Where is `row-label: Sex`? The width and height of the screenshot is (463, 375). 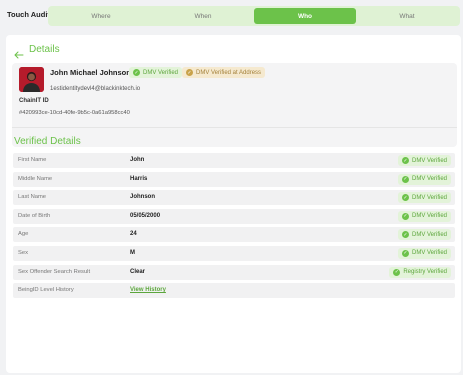 row-label: Sex is located at coordinates (23, 252).